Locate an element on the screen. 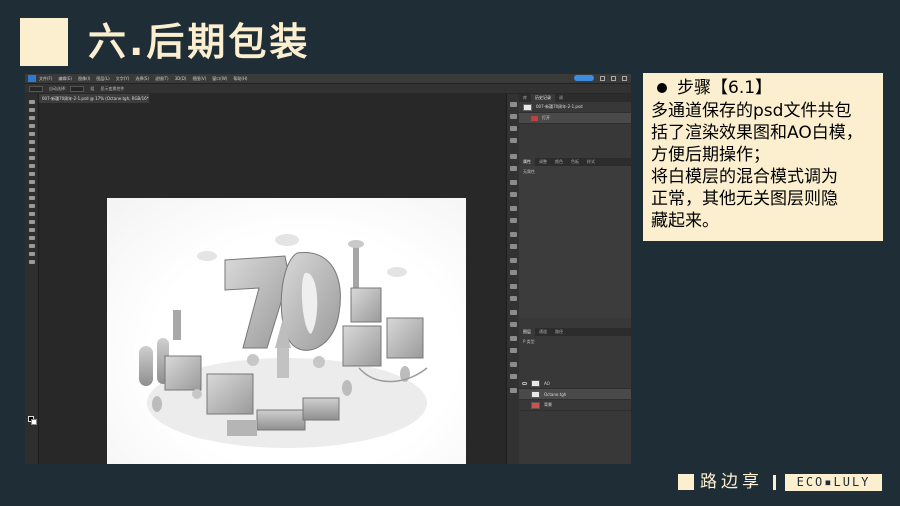 Image resolution: width=900 pixels, height=506 pixels. layer-row-octane: Octane.tgh is located at coordinates (575, 394).